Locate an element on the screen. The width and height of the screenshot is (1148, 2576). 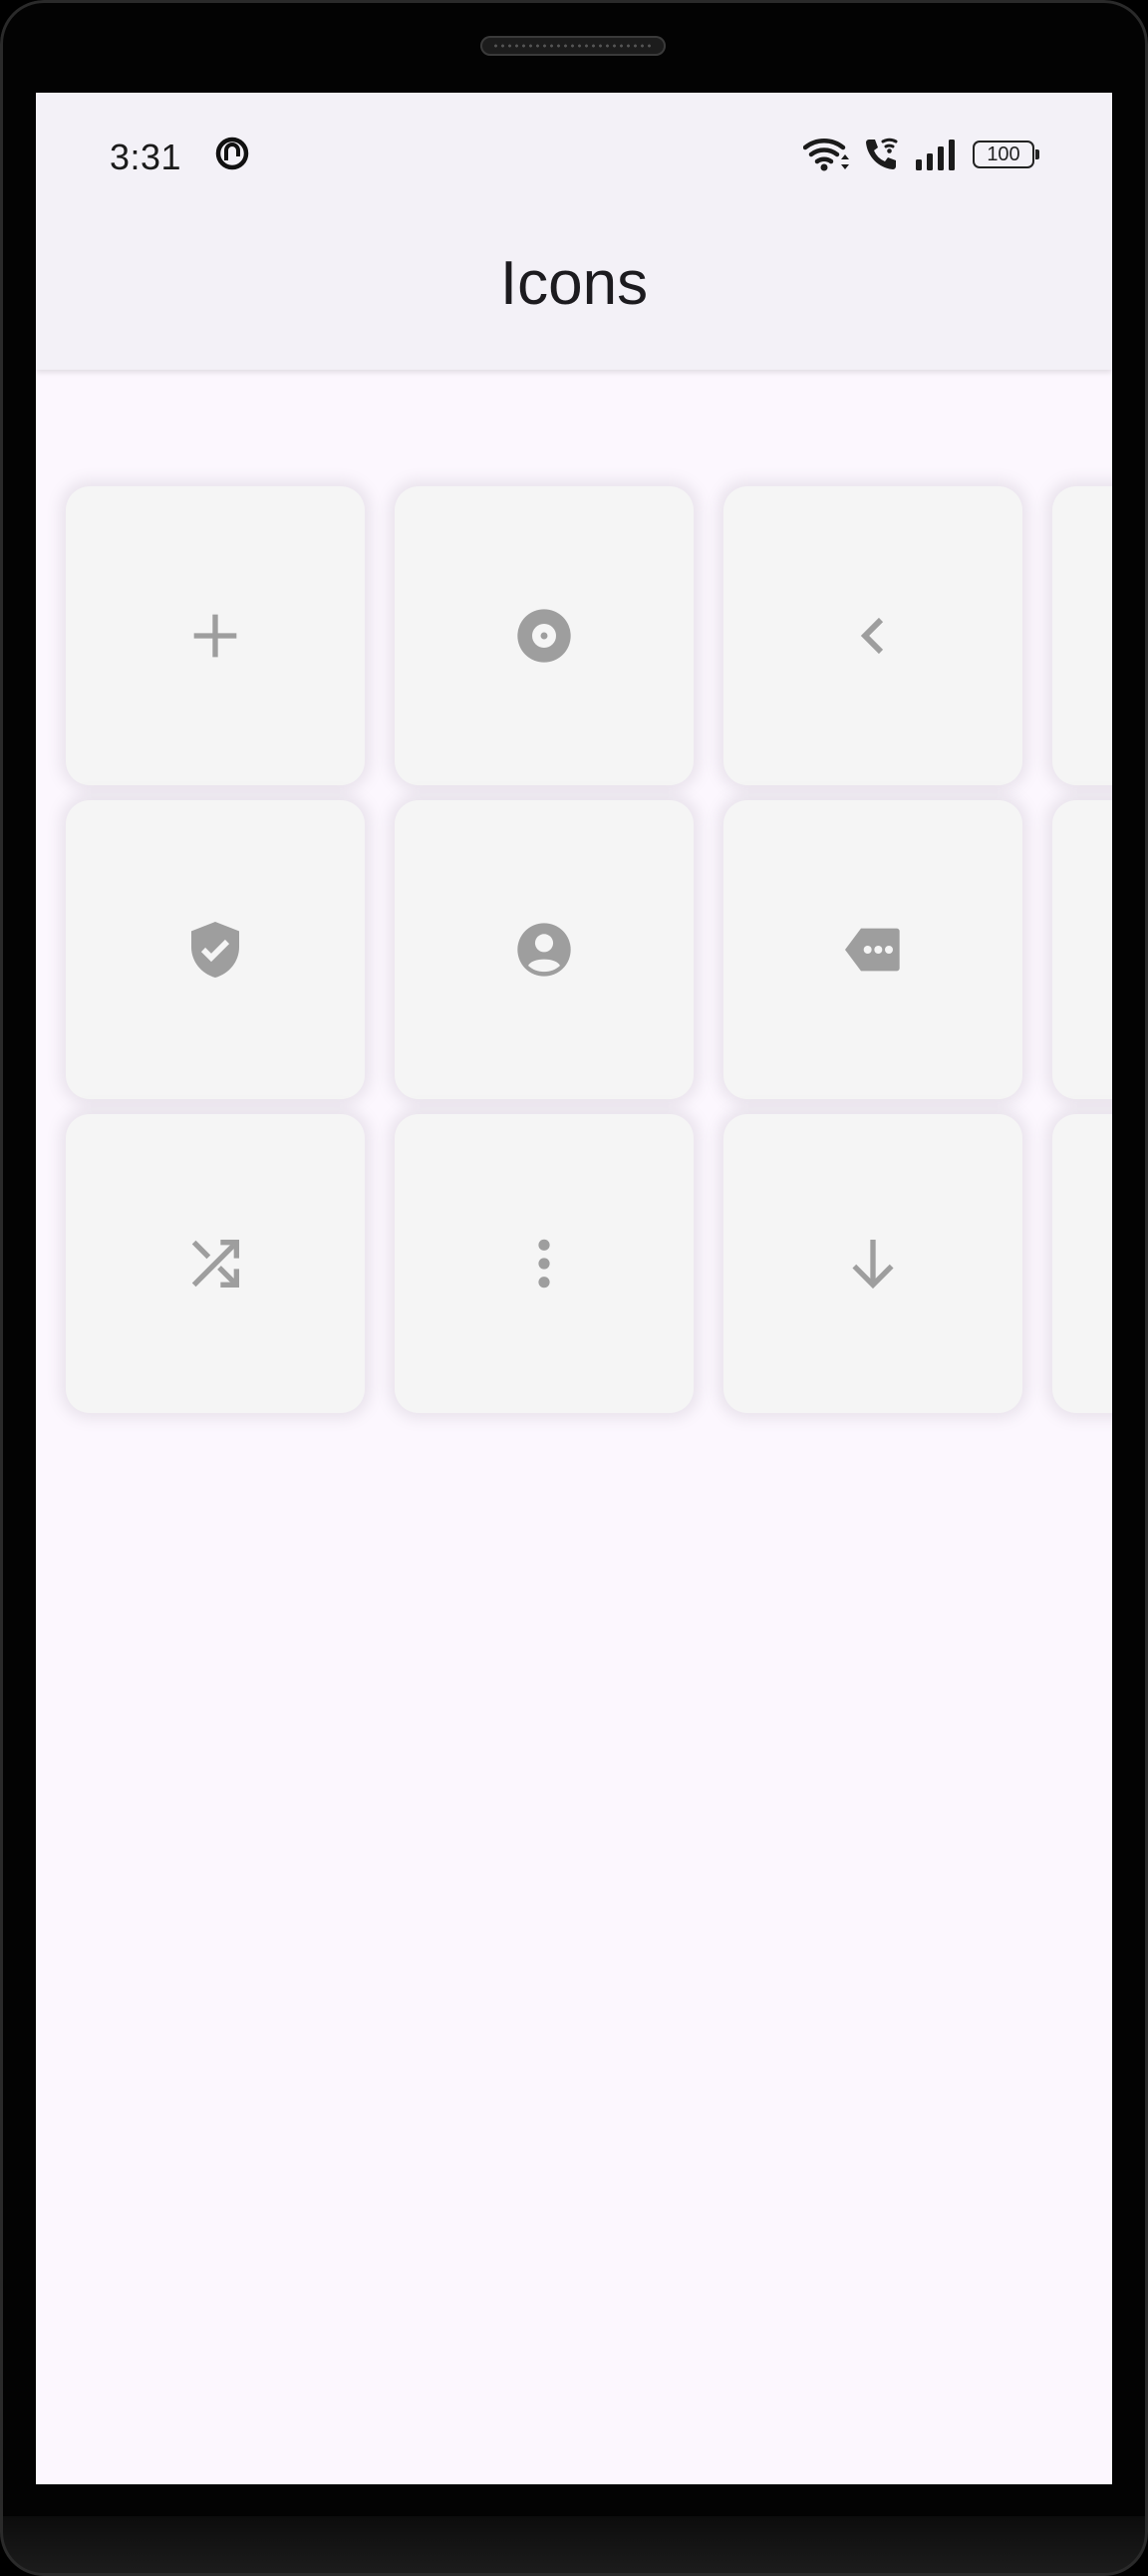
icon-tile-add is located at coordinates (215, 635).